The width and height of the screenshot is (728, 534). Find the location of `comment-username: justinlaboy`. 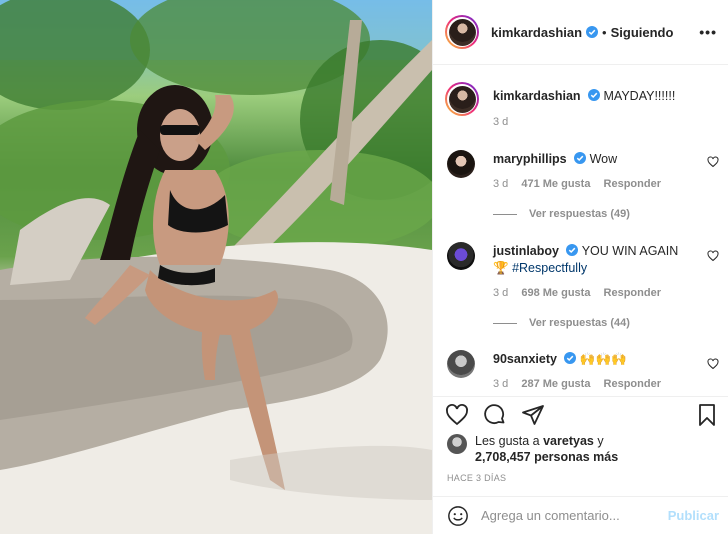

comment-username: justinlaboy is located at coordinates (526, 251).